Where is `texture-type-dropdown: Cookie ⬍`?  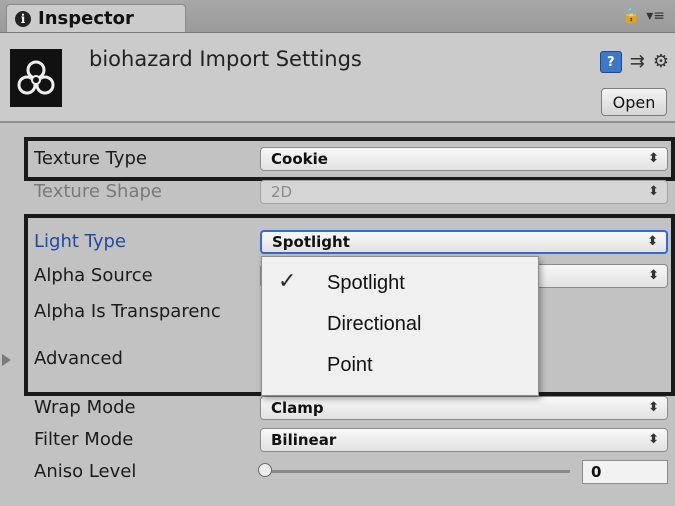 texture-type-dropdown: Cookie ⬍ is located at coordinates (464, 159).